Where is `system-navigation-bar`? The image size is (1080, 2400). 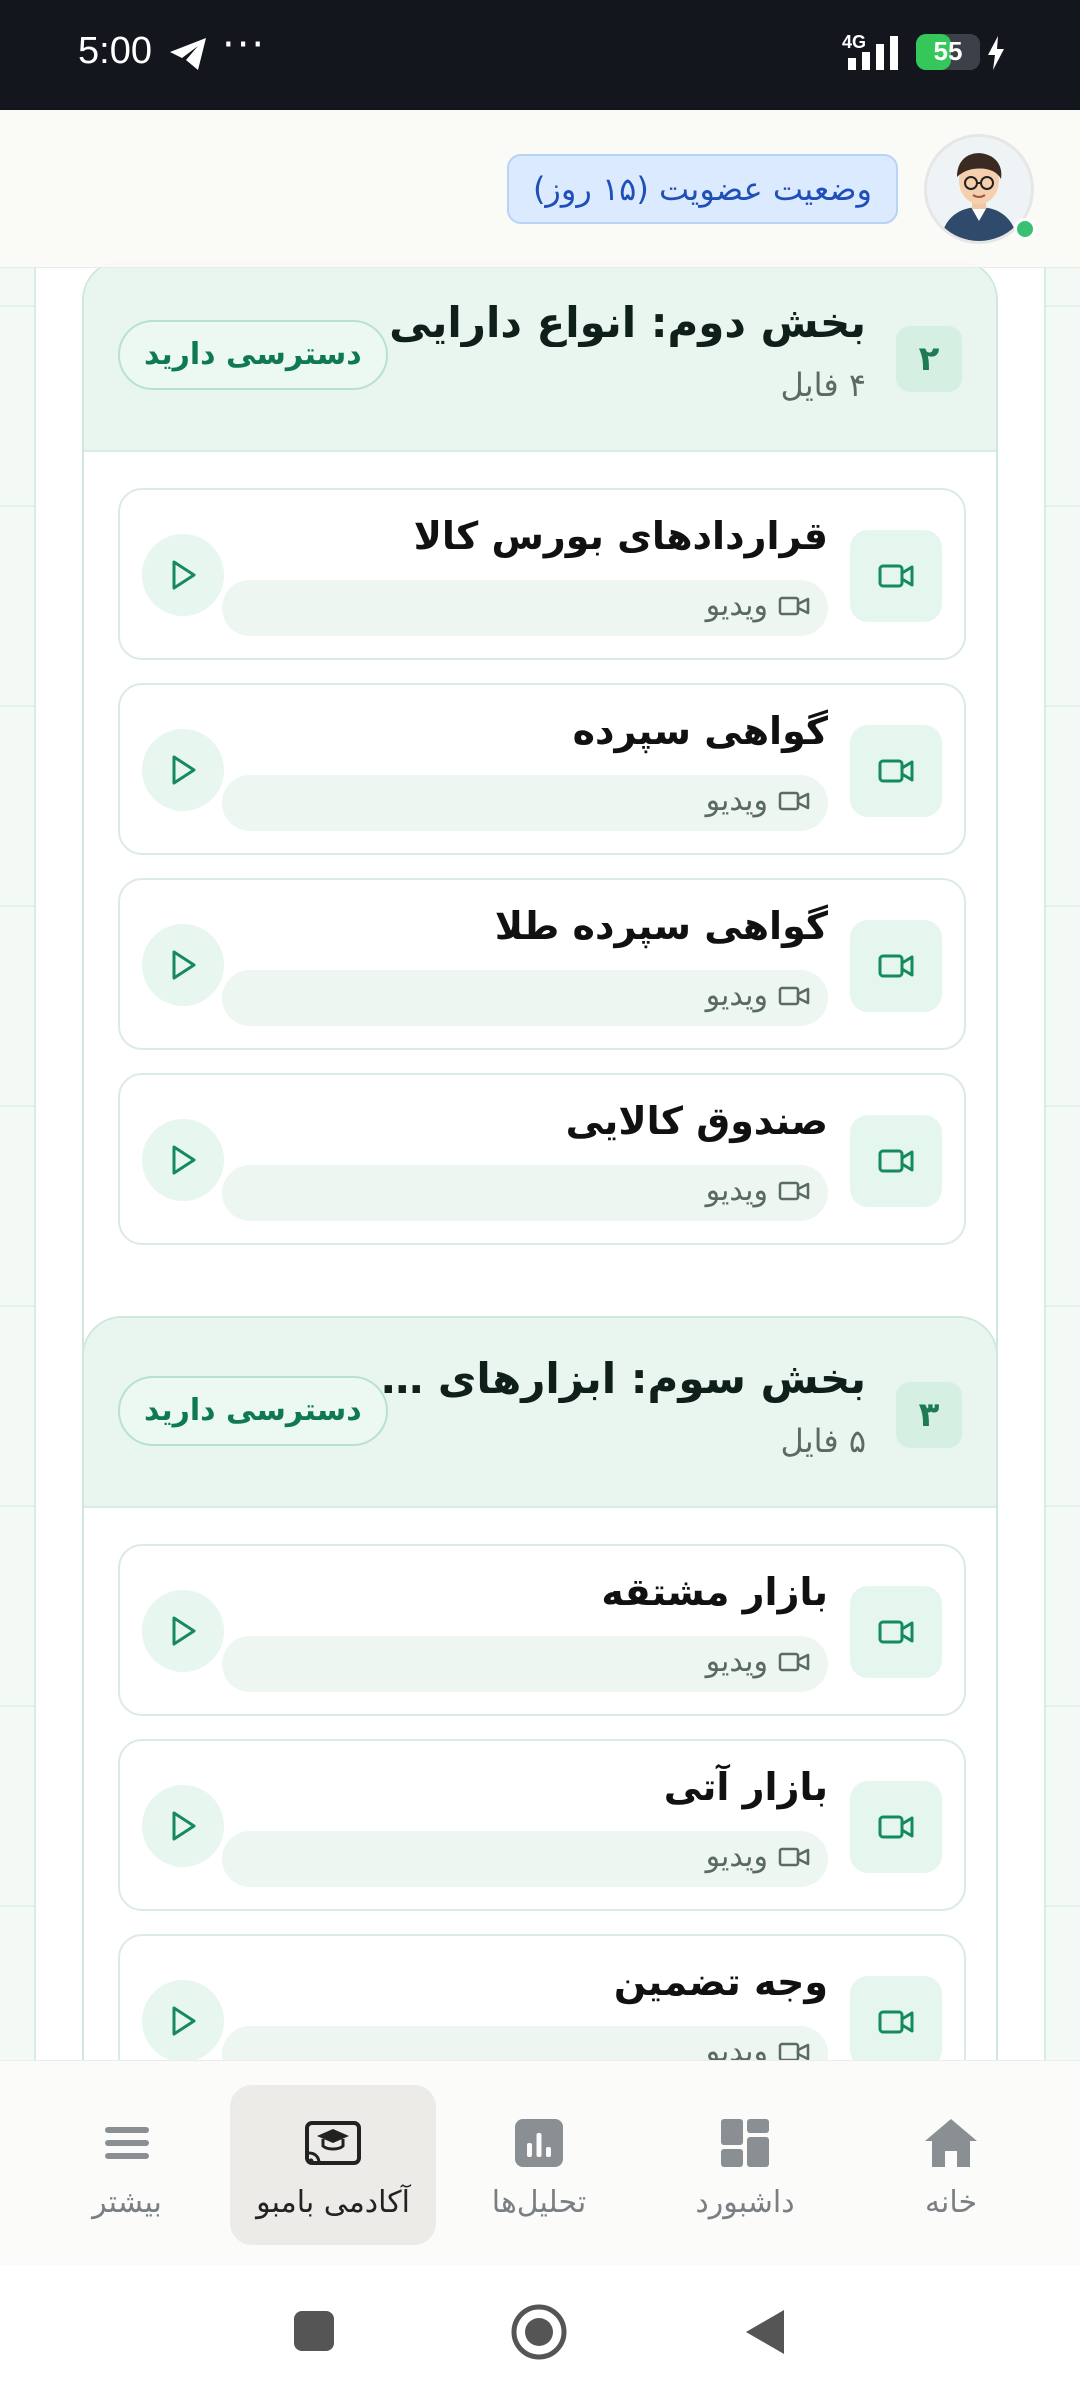 system-navigation-bar is located at coordinates (540, 2332).